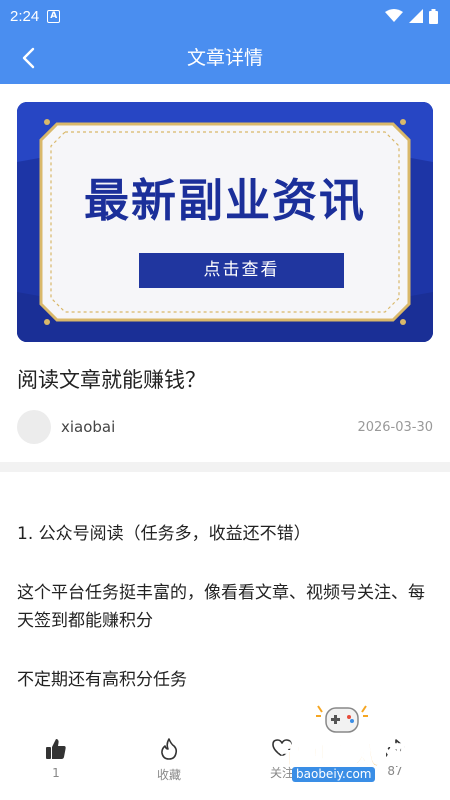  What do you see at coordinates (164, 534) in the screenshot?
I see `article-paragraph: 1. 公众号阅读（任务多，收益还不错）` at bounding box center [164, 534].